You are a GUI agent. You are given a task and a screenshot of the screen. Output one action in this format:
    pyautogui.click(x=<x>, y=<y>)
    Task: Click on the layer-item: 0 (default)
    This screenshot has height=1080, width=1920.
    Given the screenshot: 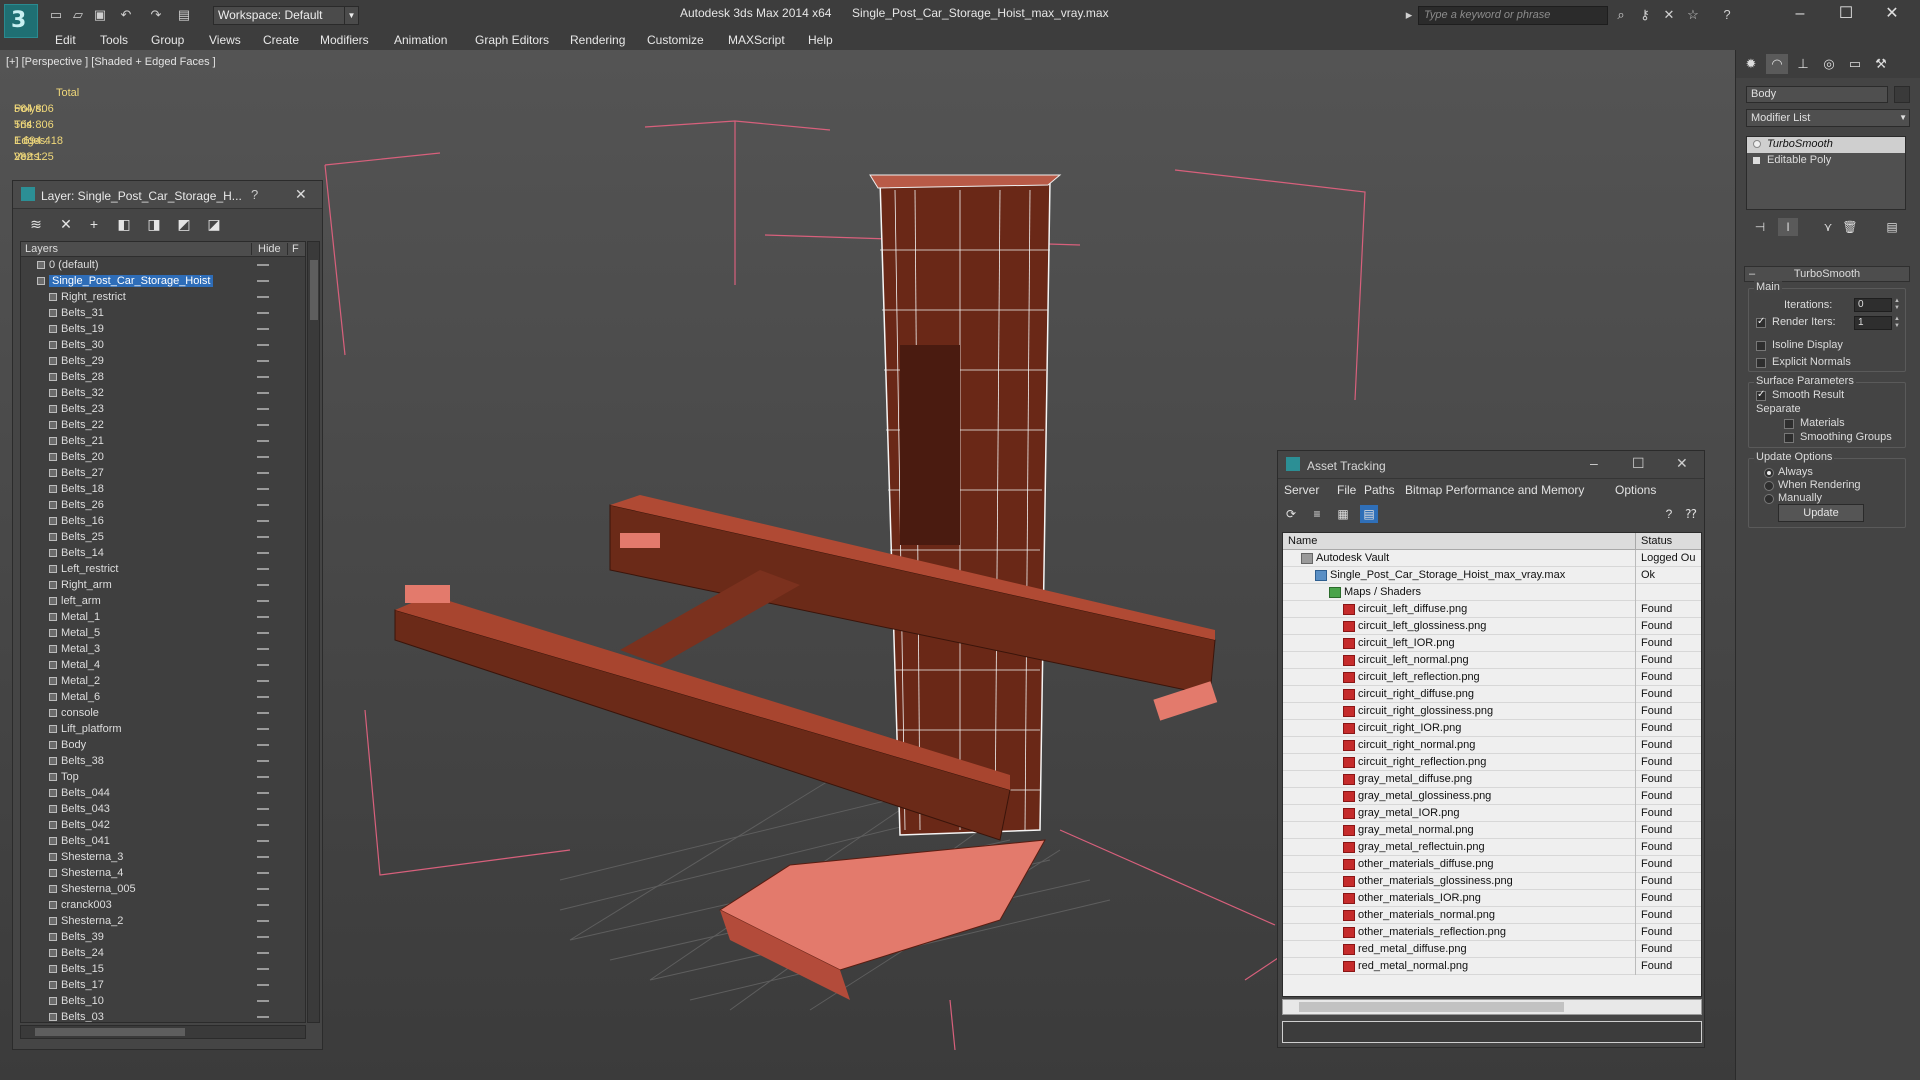 What is the action you would take?
    pyautogui.click(x=163, y=265)
    